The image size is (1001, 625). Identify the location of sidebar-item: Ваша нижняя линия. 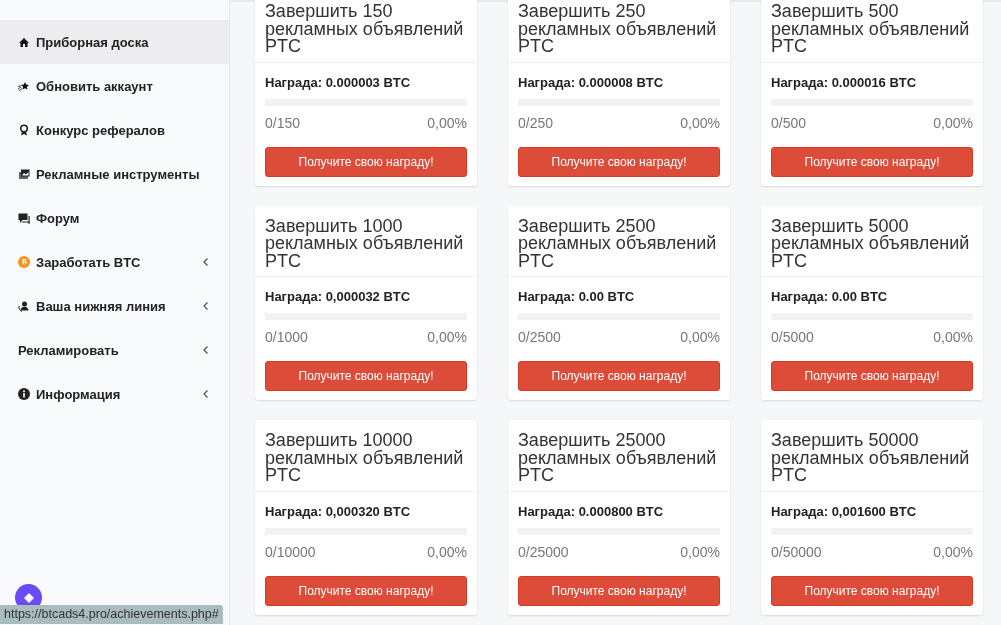
(114, 306).